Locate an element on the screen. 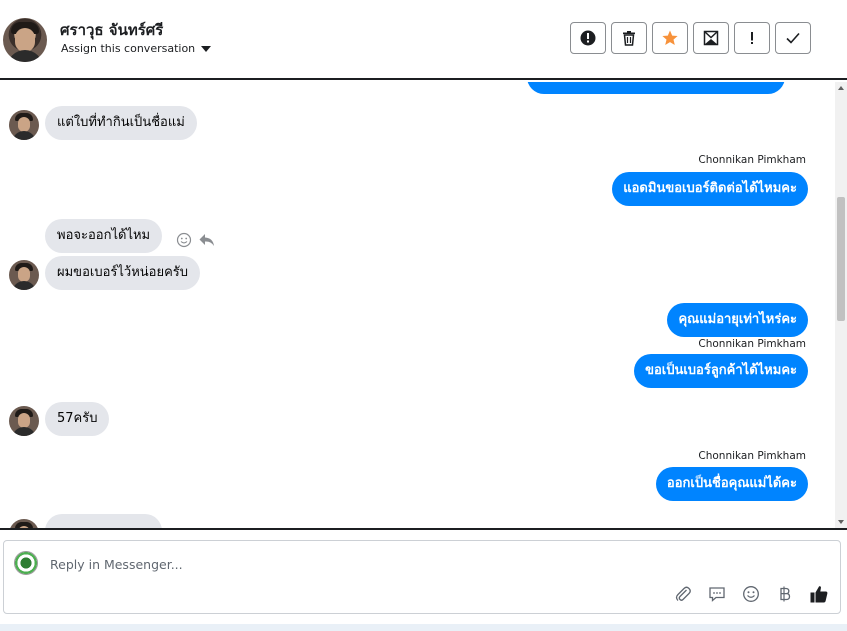 The image size is (847, 631). incoming-message: ผมขอเบอร์ไว้หน่อยครับ is located at coordinates (123, 273).